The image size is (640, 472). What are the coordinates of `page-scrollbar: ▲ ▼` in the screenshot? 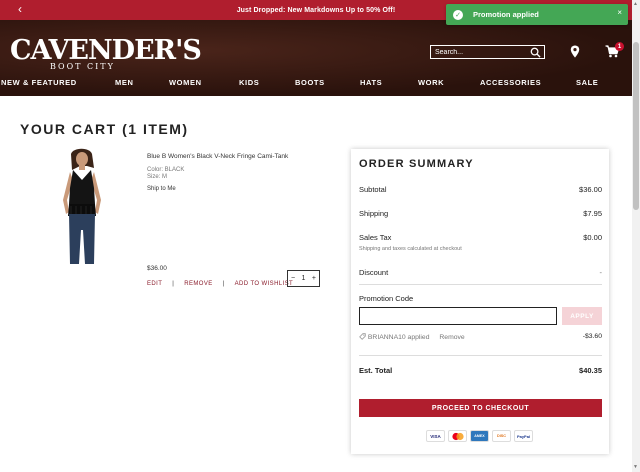 It's located at (636, 236).